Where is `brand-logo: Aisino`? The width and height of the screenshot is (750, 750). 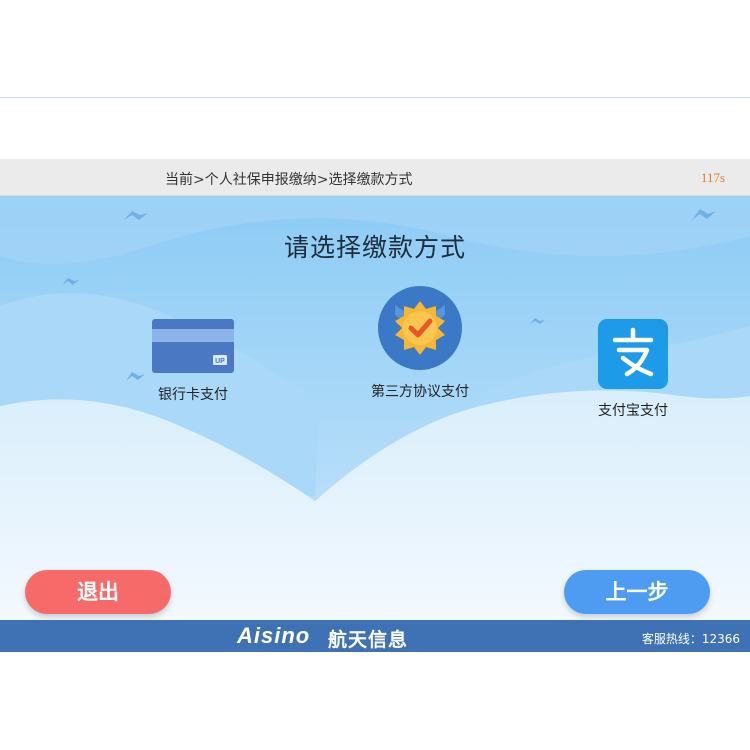
brand-logo: Aisino is located at coordinates (274, 635).